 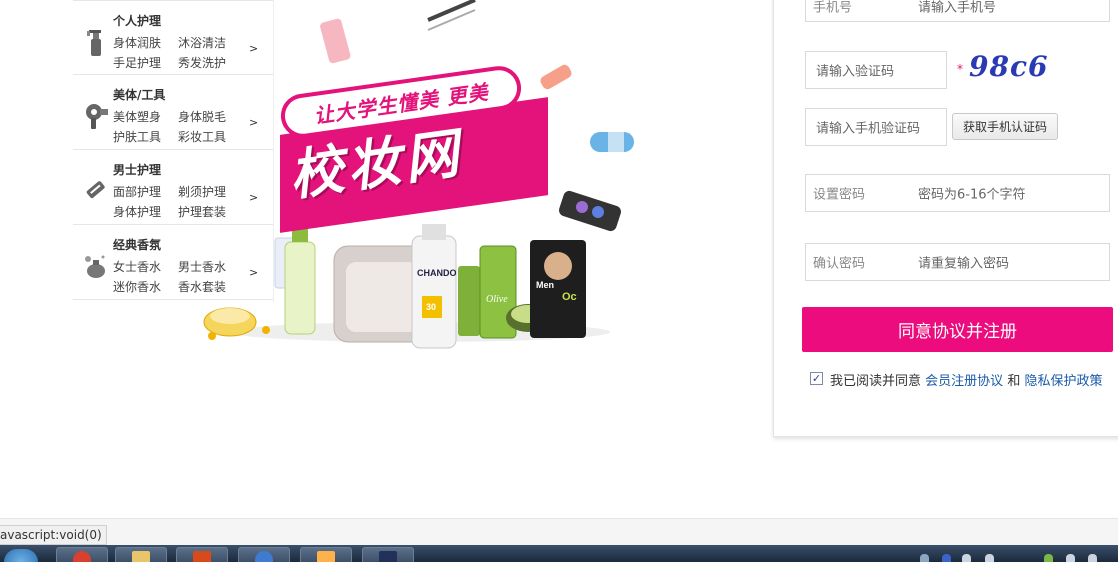 What do you see at coordinates (957, 329) in the screenshot?
I see `register-submit-button: 同意协议并注册` at bounding box center [957, 329].